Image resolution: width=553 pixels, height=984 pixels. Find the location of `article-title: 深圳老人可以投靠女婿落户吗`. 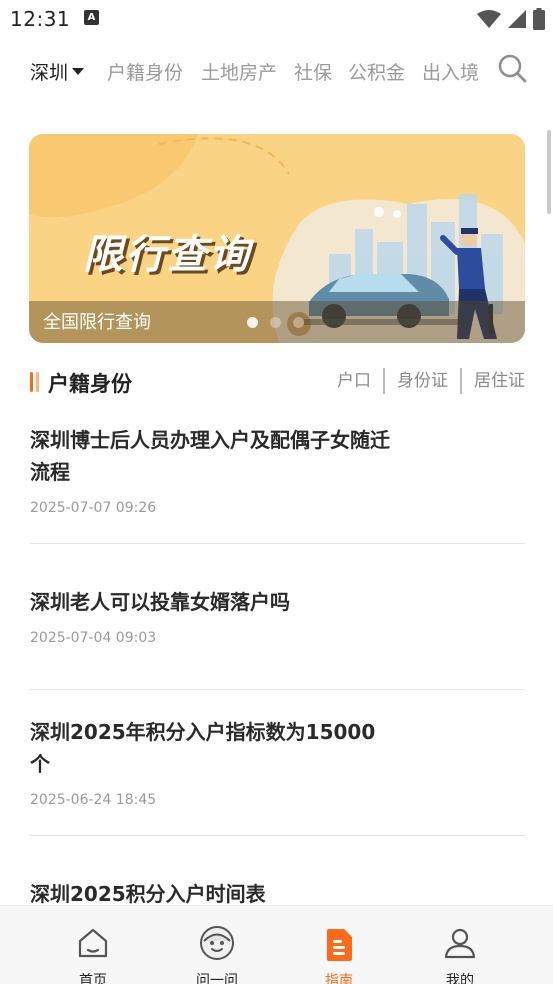

article-title: 深圳老人可以投靠女婿落户吗 is located at coordinates (160, 602).